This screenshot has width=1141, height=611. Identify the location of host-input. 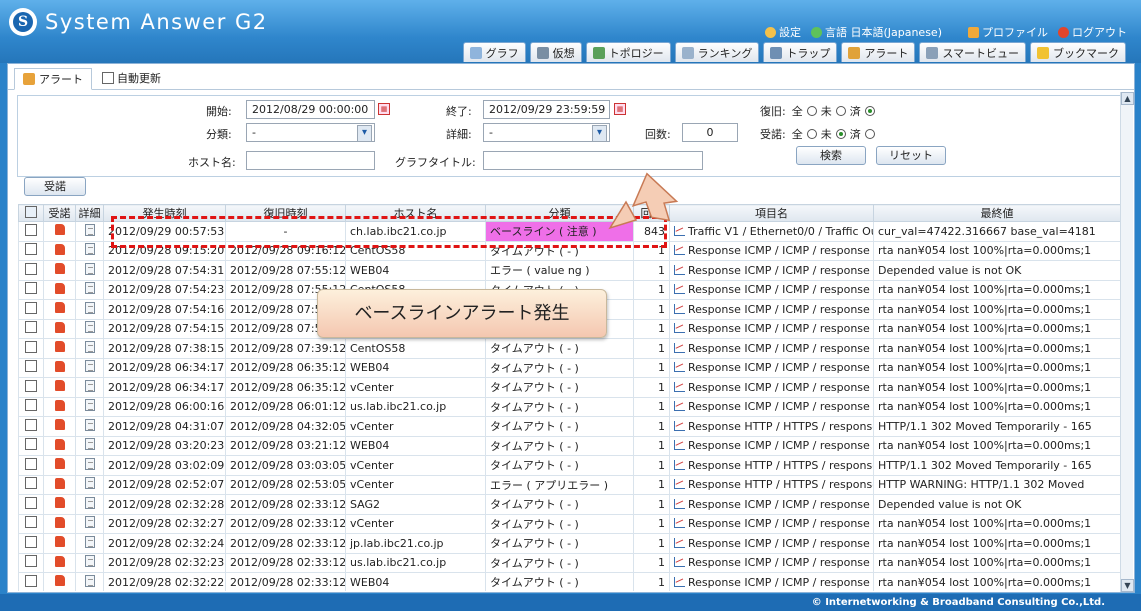
(310, 160).